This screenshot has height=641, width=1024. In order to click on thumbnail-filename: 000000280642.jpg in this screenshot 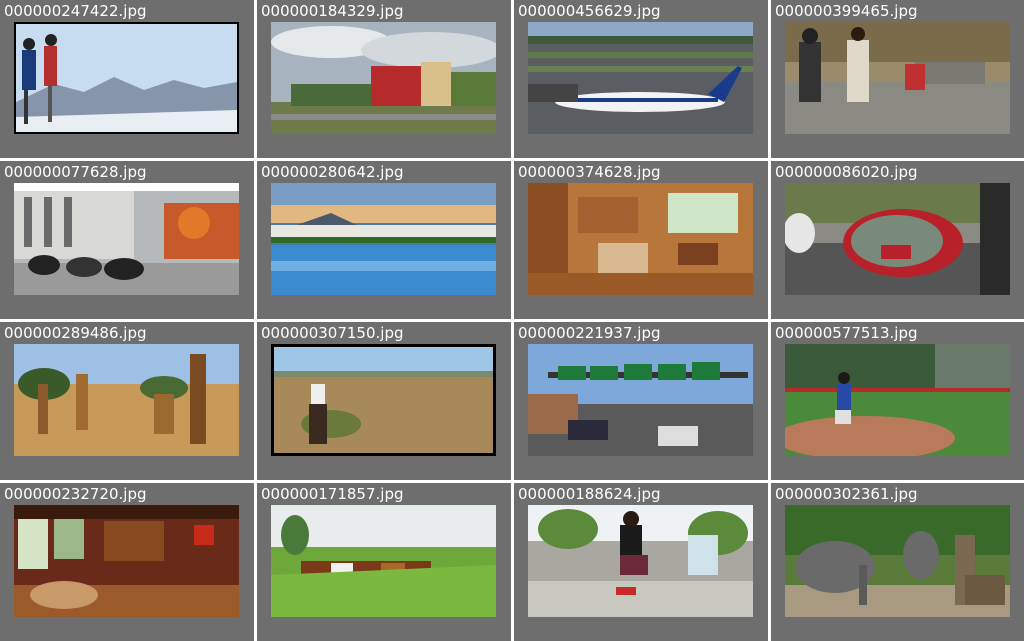, I will do `click(332, 172)`.